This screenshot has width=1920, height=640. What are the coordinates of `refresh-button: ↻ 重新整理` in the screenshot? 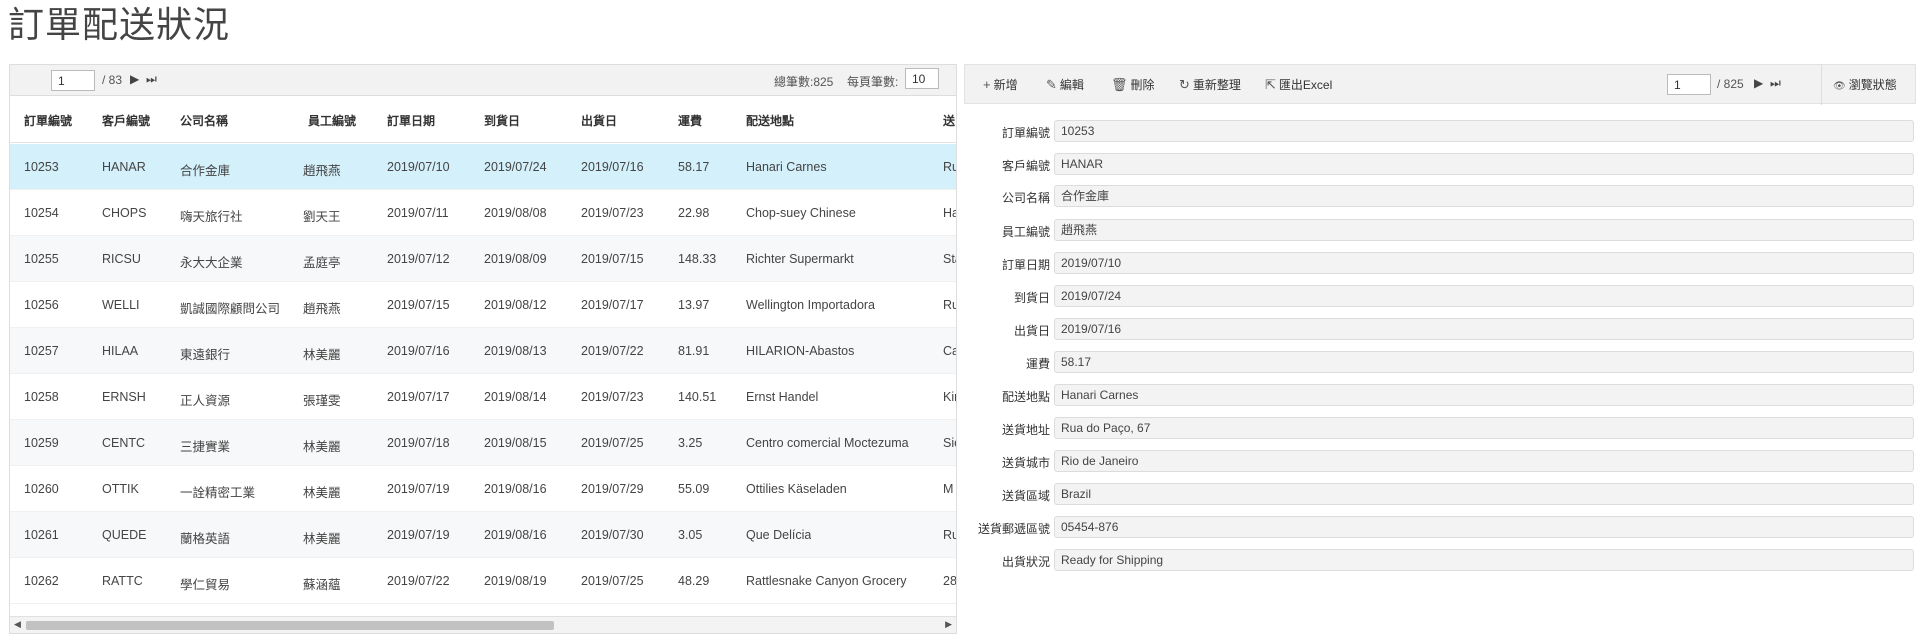 It's located at (1210, 84).